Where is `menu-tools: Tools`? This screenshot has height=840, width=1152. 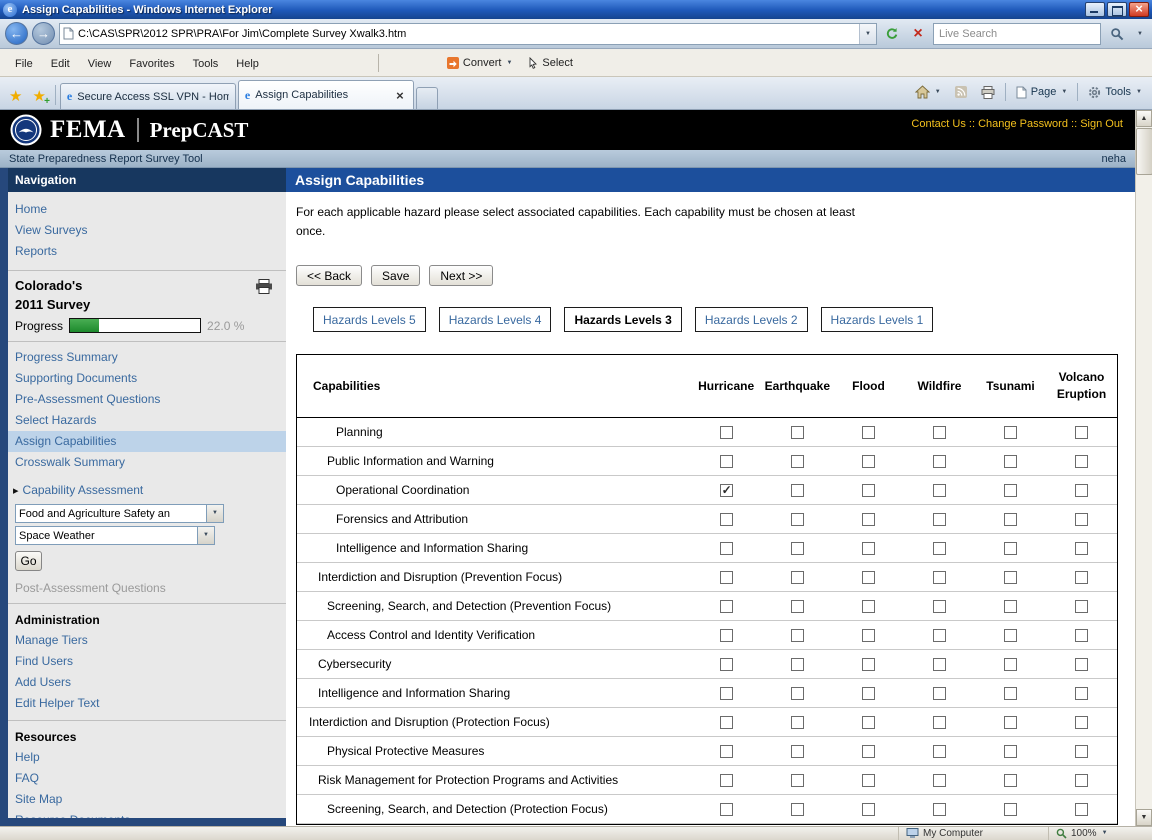 menu-tools: Tools is located at coordinates (206, 64).